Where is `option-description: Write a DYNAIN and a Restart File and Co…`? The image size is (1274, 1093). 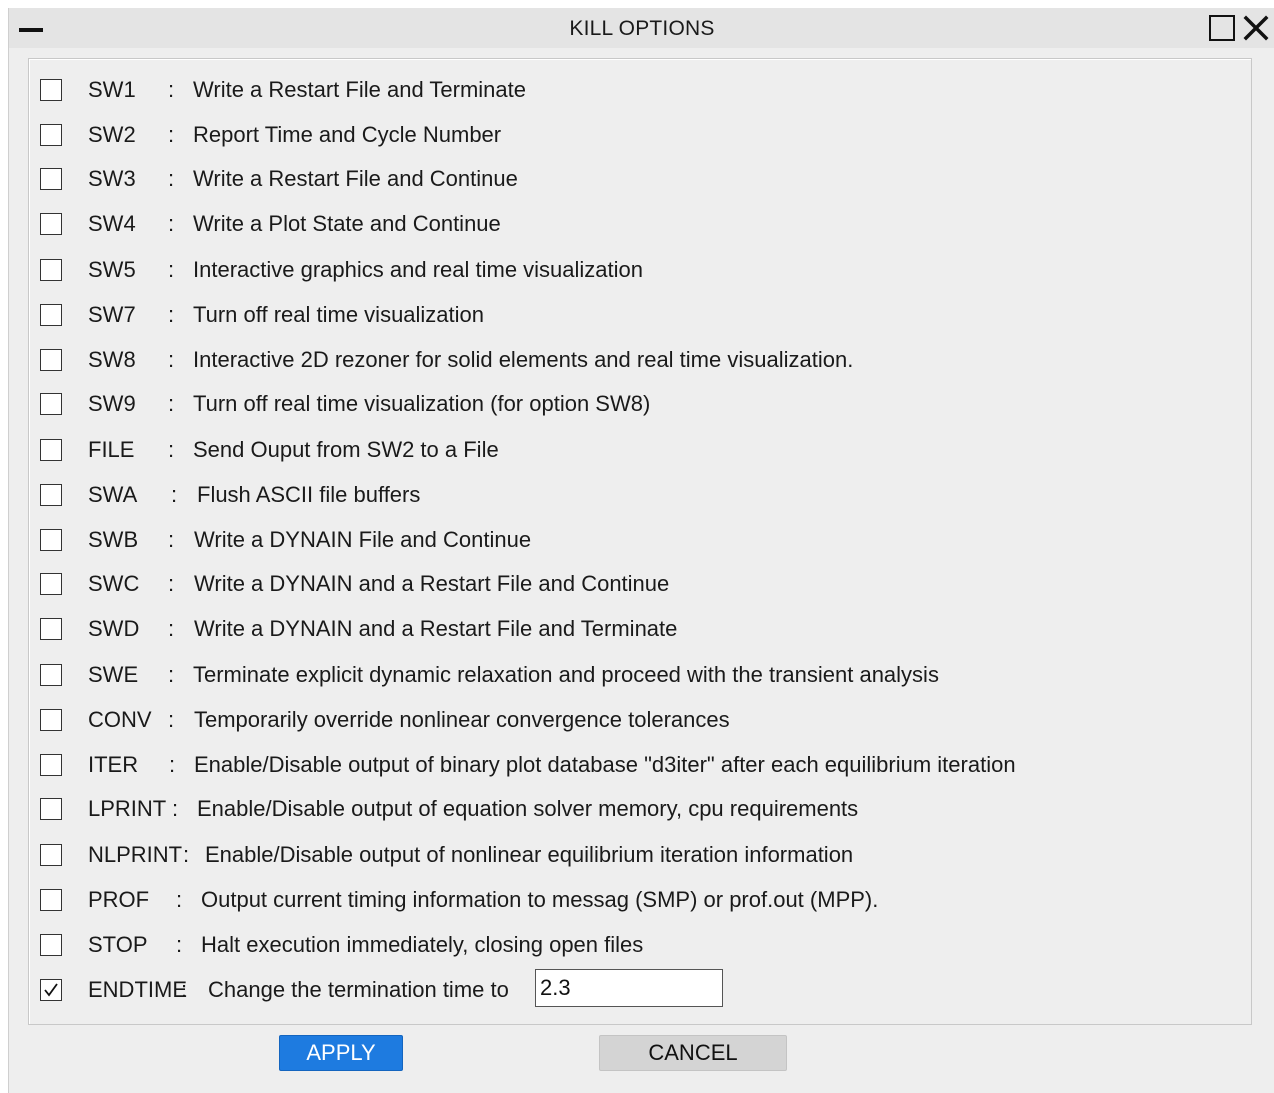
option-description: Write a DYNAIN and a Restart File and Co… is located at coordinates (432, 583).